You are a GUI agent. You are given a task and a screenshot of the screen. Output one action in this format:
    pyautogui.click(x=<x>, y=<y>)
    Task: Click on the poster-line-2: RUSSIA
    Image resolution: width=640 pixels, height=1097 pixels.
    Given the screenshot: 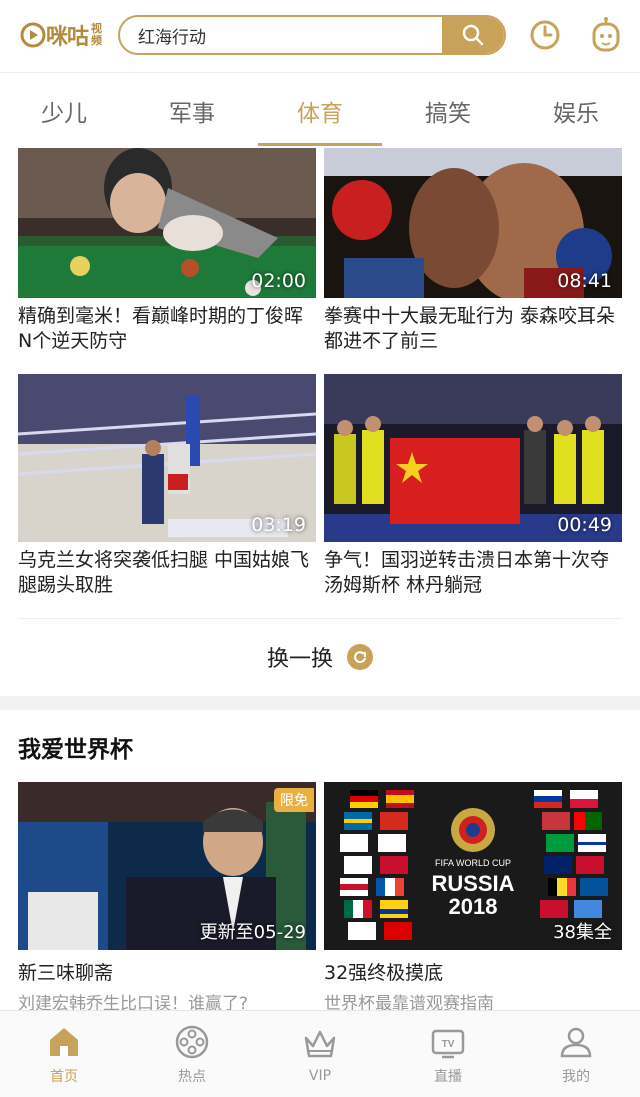 What is the action you would take?
    pyautogui.click(x=472, y=883)
    